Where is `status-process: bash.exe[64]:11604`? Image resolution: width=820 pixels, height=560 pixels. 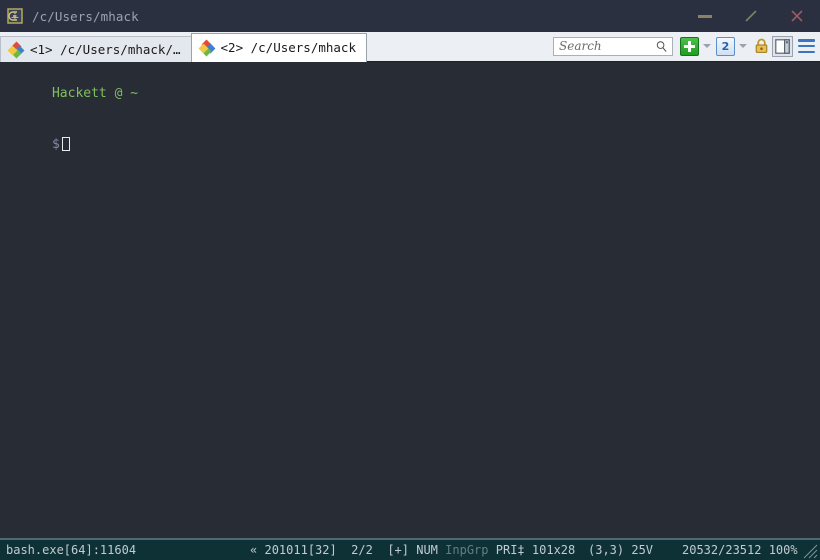 status-process: bash.exe[64]:11604 is located at coordinates (71, 550).